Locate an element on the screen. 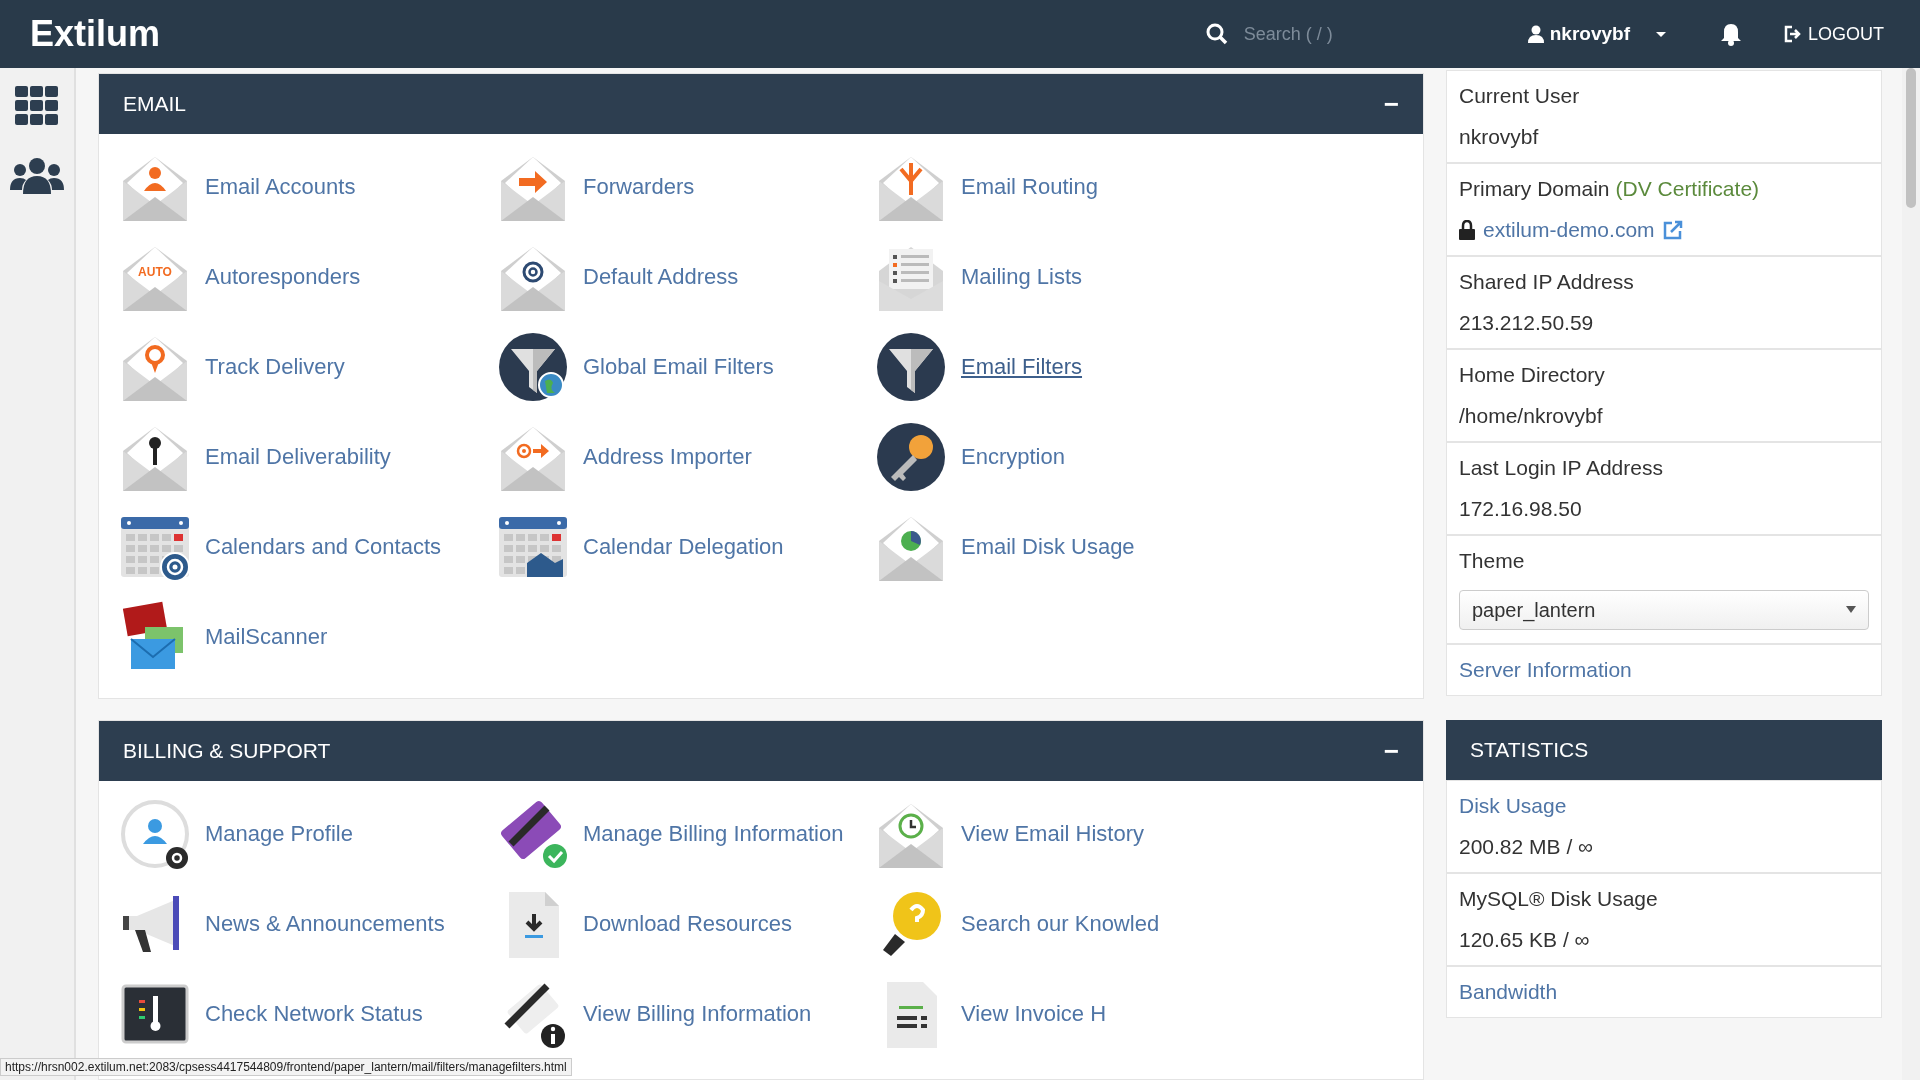 The height and width of the screenshot is (1080, 1920). theme-select: paper_lantern is located at coordinates (1664, 610).